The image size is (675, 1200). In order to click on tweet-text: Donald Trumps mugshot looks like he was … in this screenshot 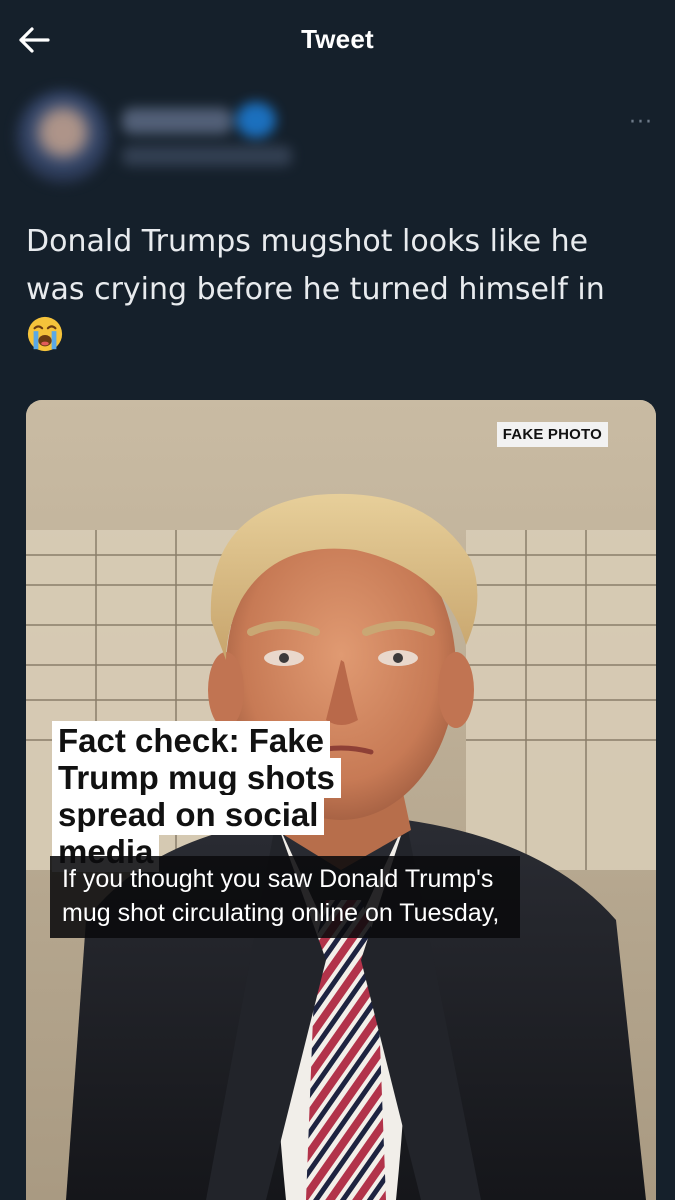, I will do `click(315, 265)`.